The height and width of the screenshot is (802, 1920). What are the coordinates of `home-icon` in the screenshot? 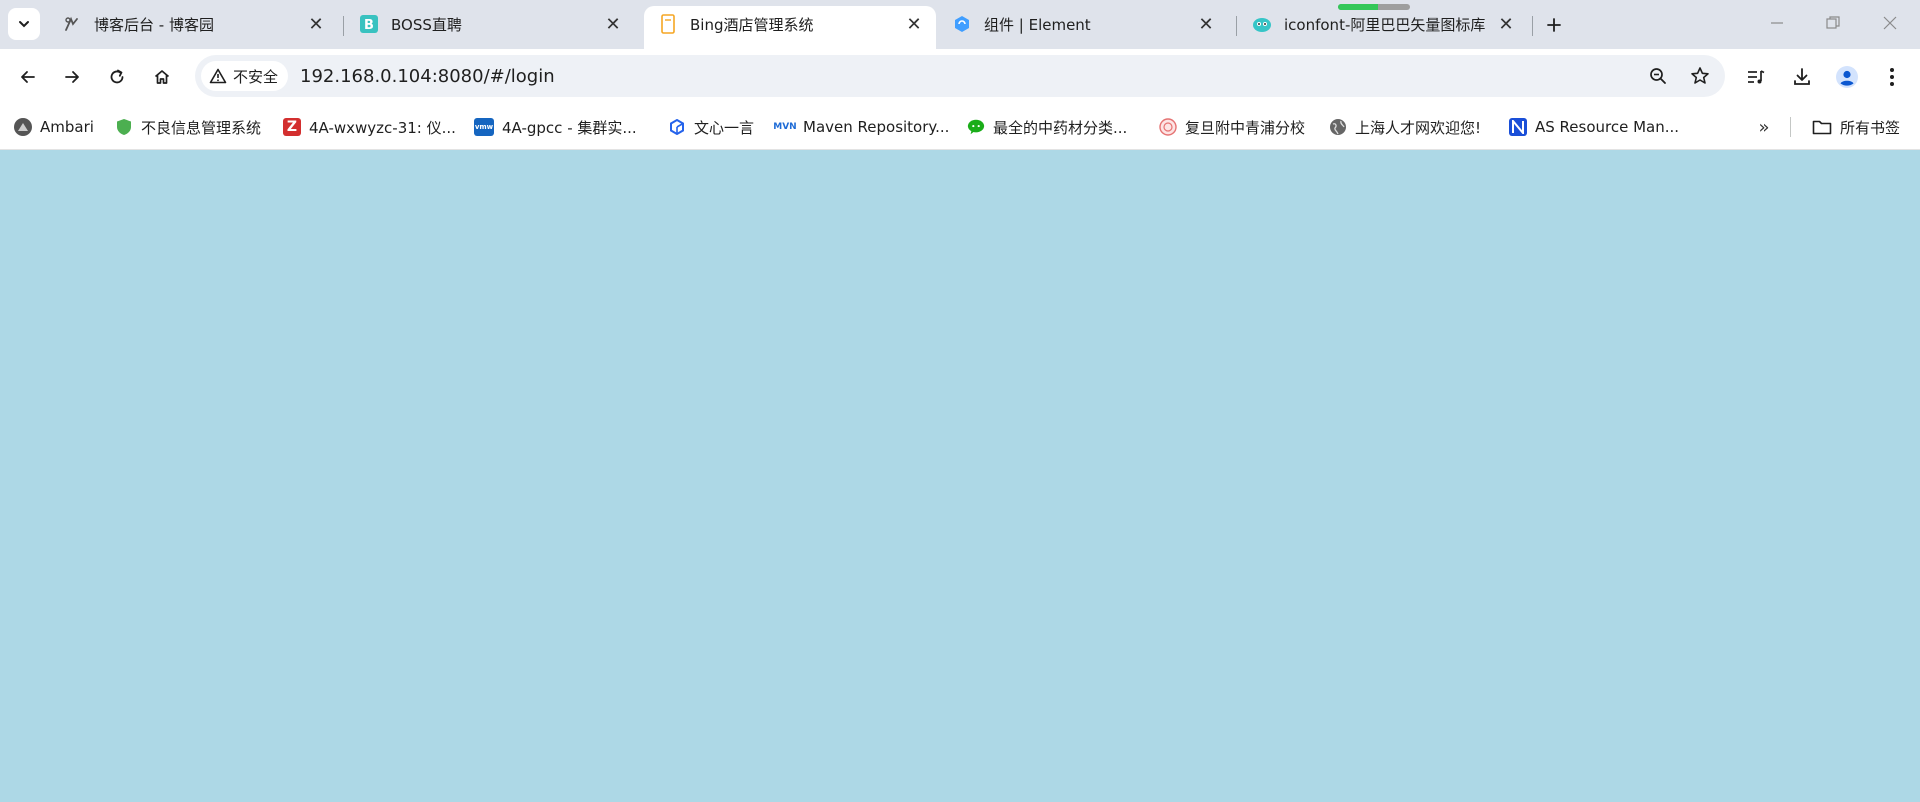 It's located at (162, 77).